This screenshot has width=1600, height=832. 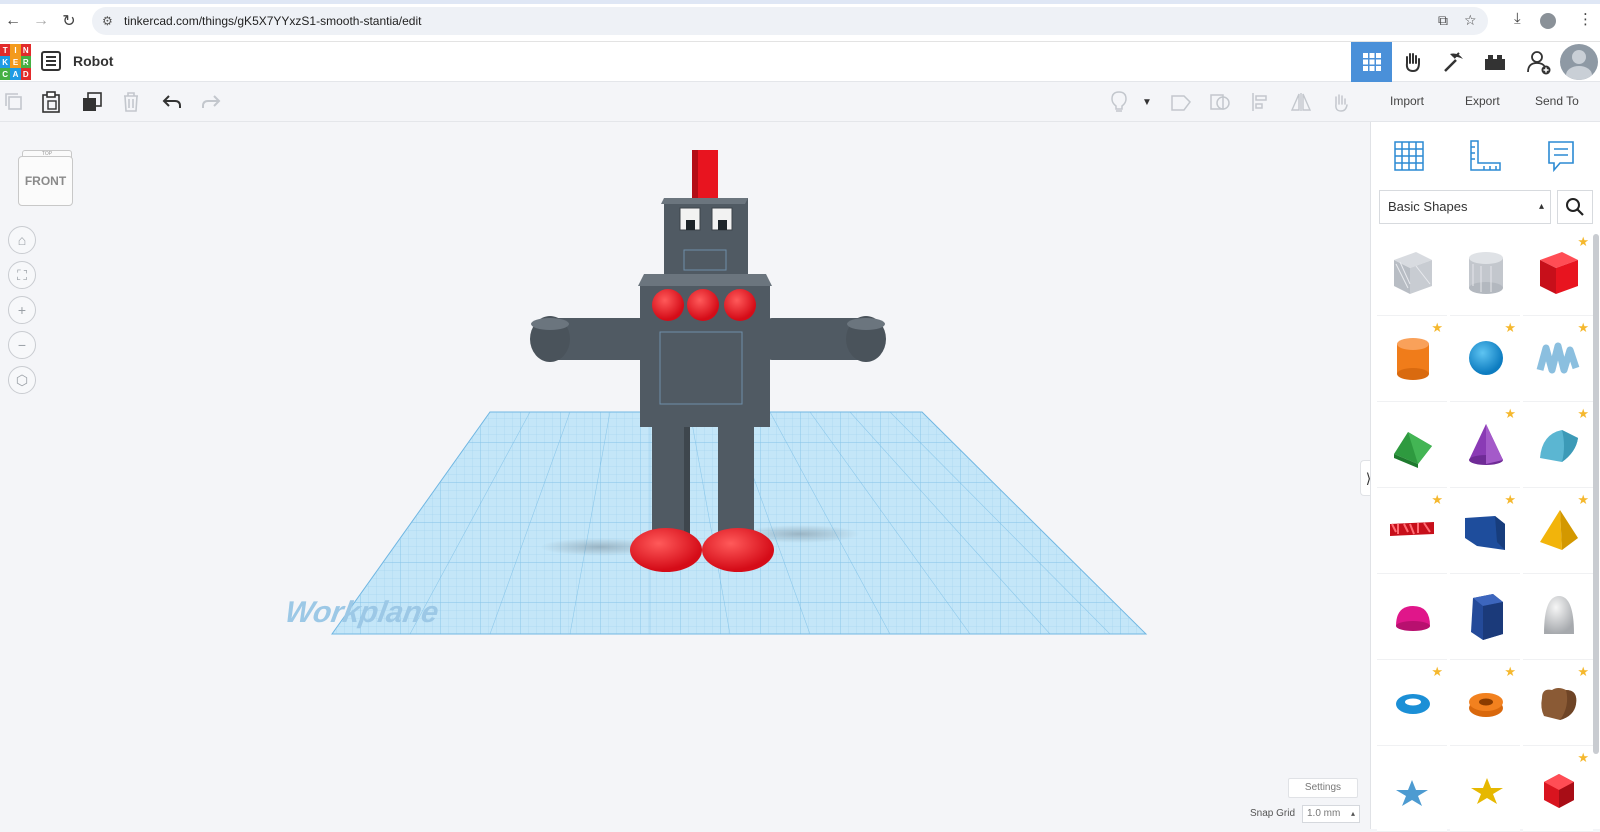 What do you see at coordinates (15, 62) in the screenshot?
I see `tinkercad-logo: T I N K E R C A D` at bounding box center [15, 62].